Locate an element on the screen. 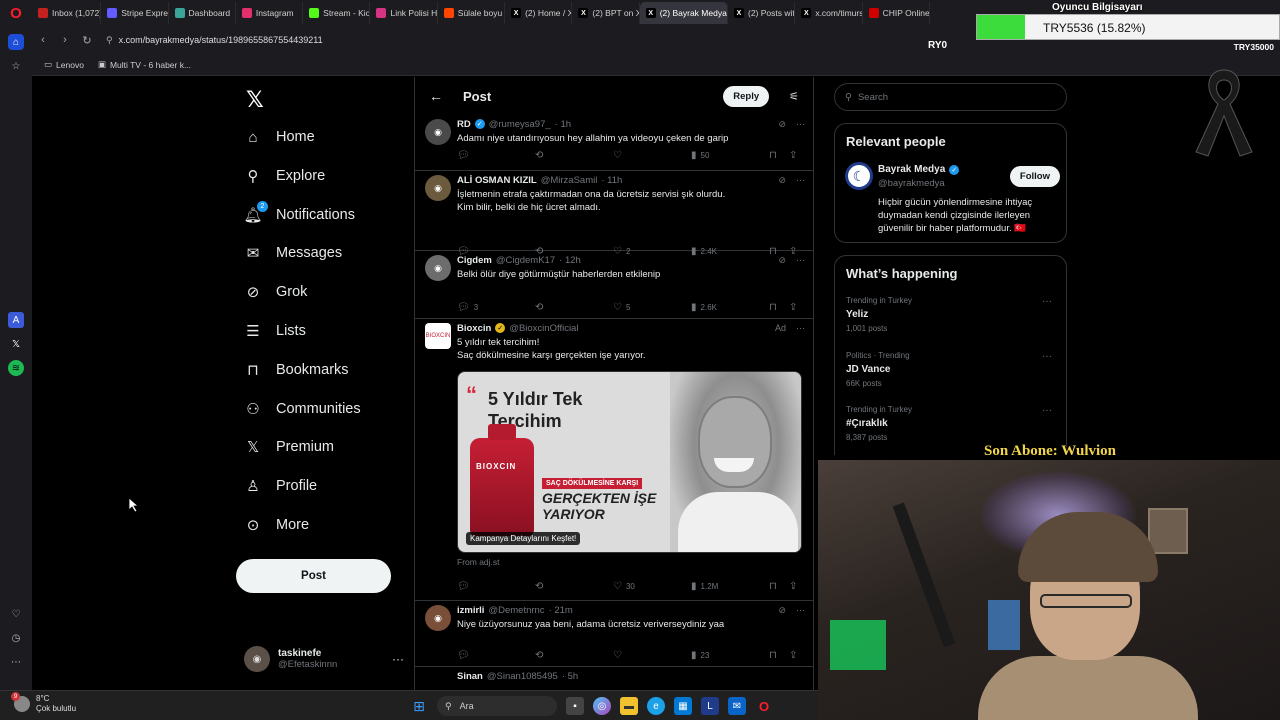 The height and width of the screenshot is (720, 1280). tweet: Sinan @Sinan1085495 · 5h is located at coordinates (614, 678).